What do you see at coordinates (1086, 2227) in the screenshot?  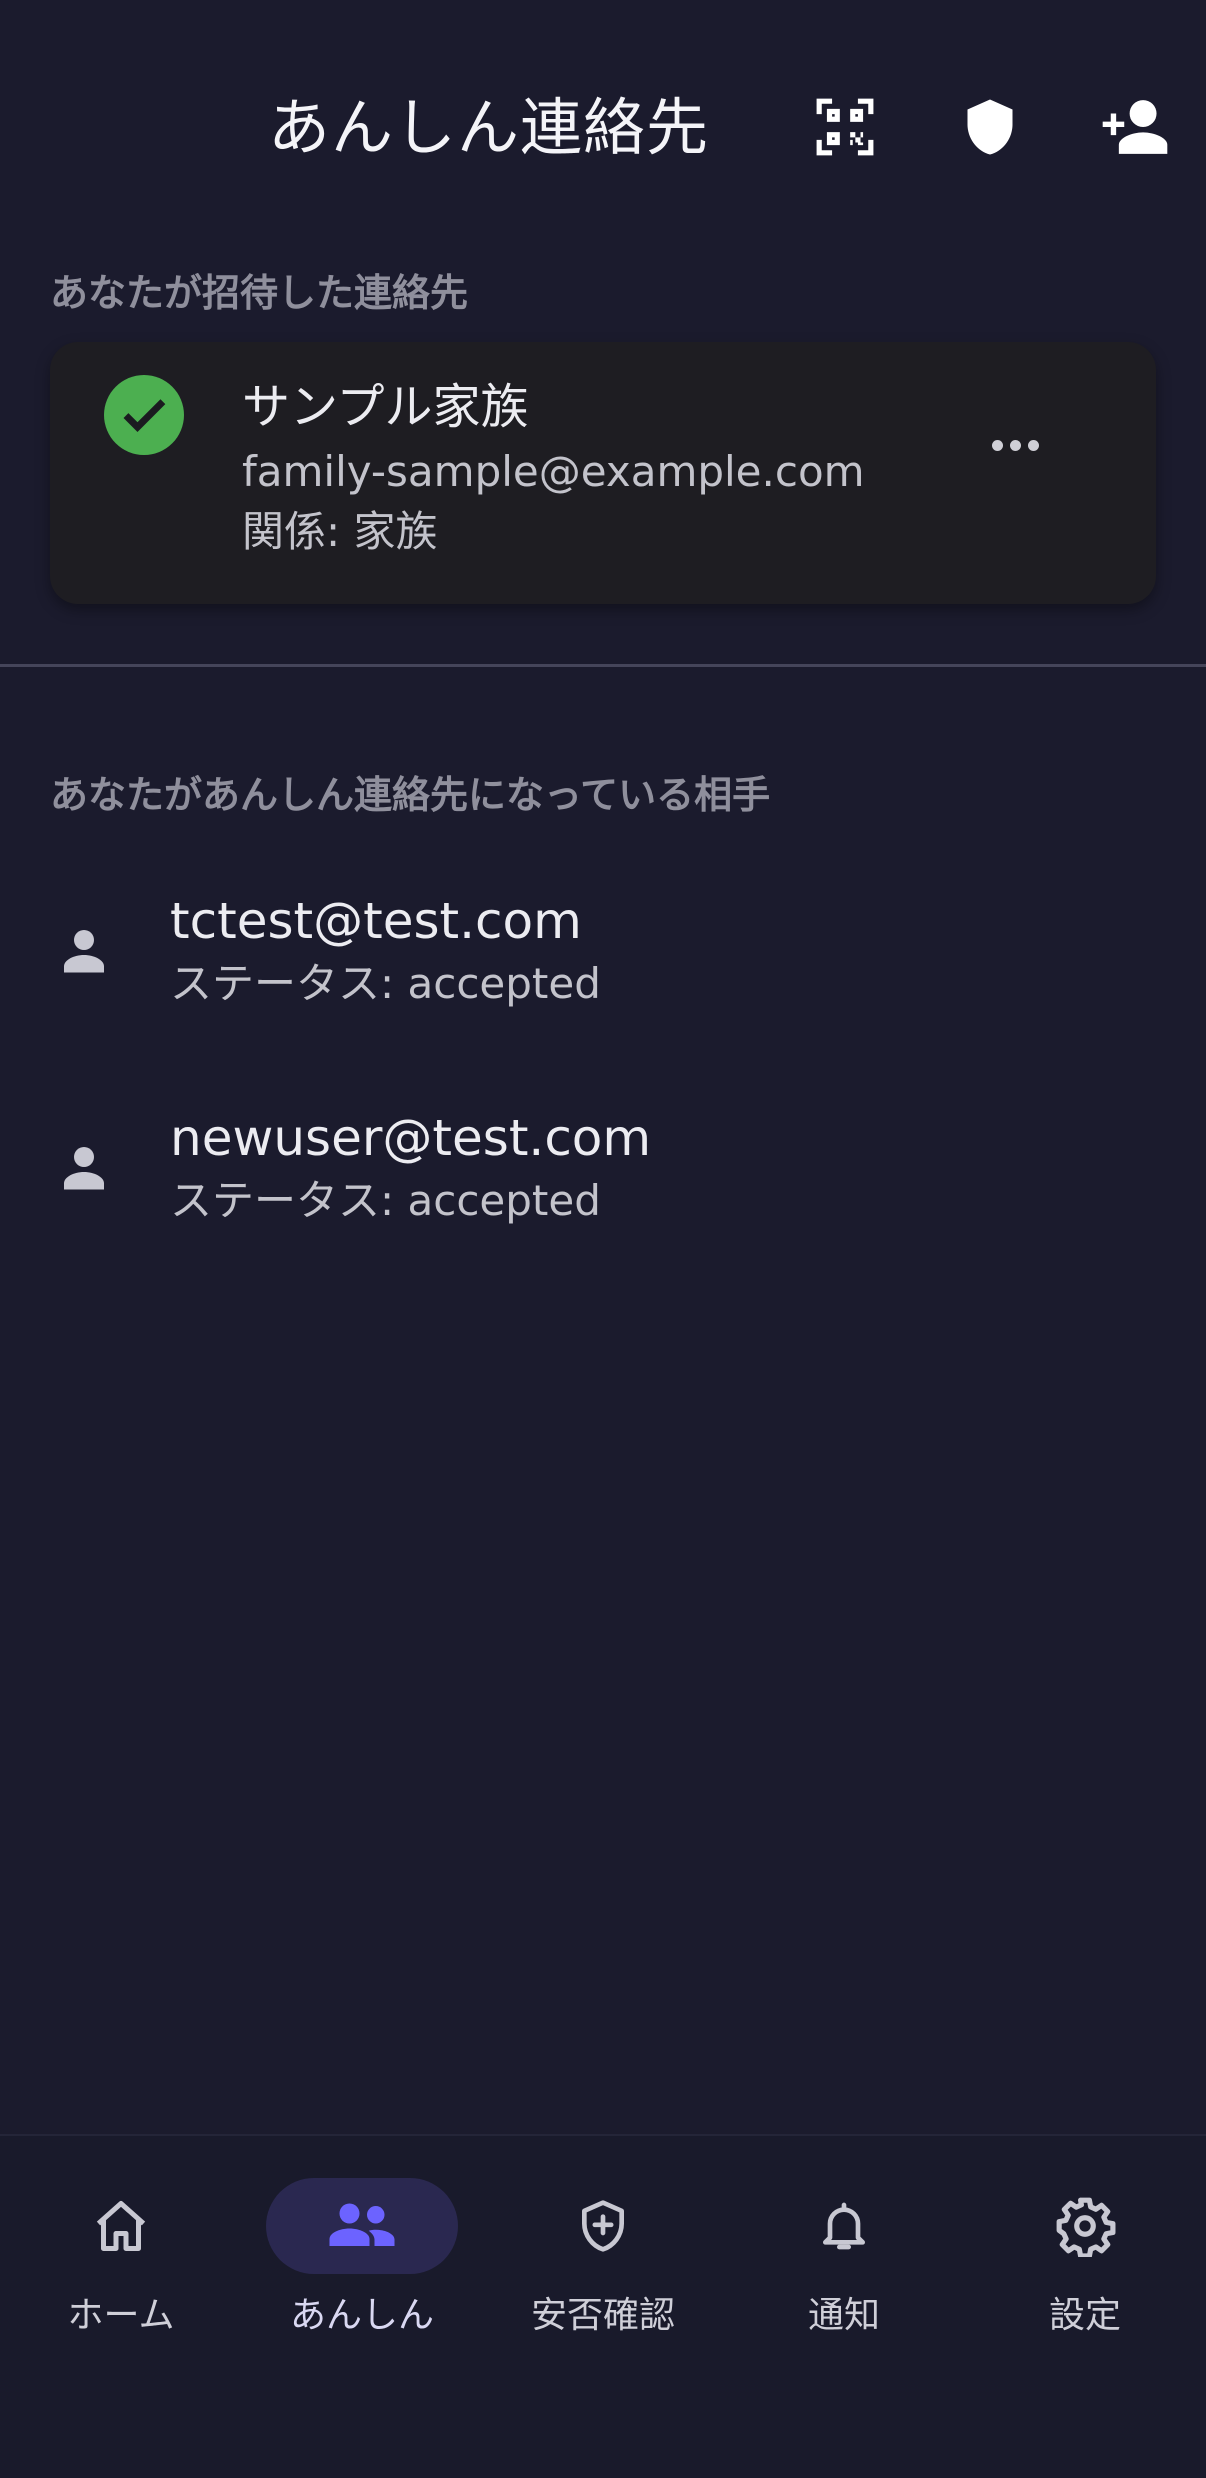 I see `gear-icon` at bounding box center [1086, 2227].